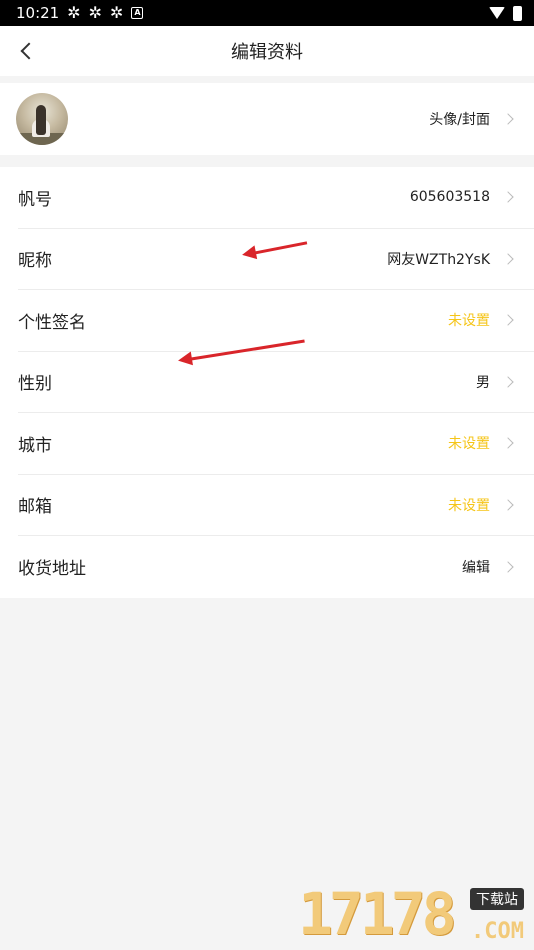 Image resolution: width=534 pixels, height=950 pixels. I want to click on field-row-city: 城市 未设置, so click(276, 444).